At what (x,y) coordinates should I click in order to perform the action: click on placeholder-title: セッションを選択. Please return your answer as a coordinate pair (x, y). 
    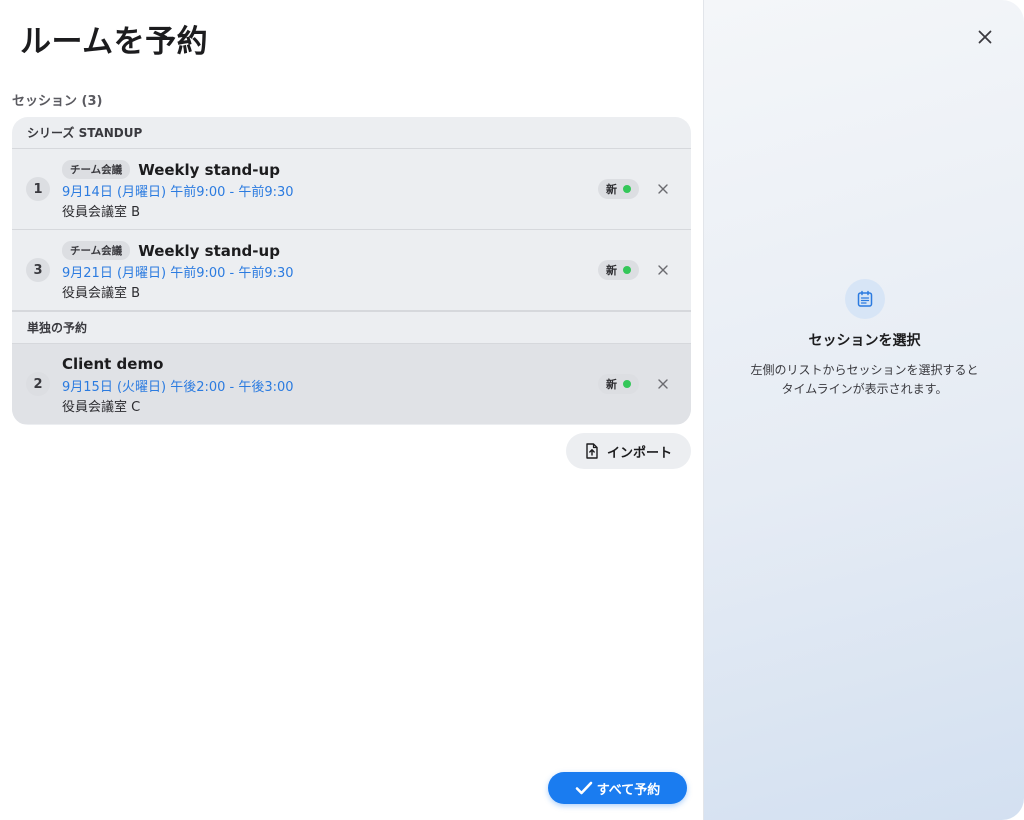
    Looking at the image, I should click on (864, 341).